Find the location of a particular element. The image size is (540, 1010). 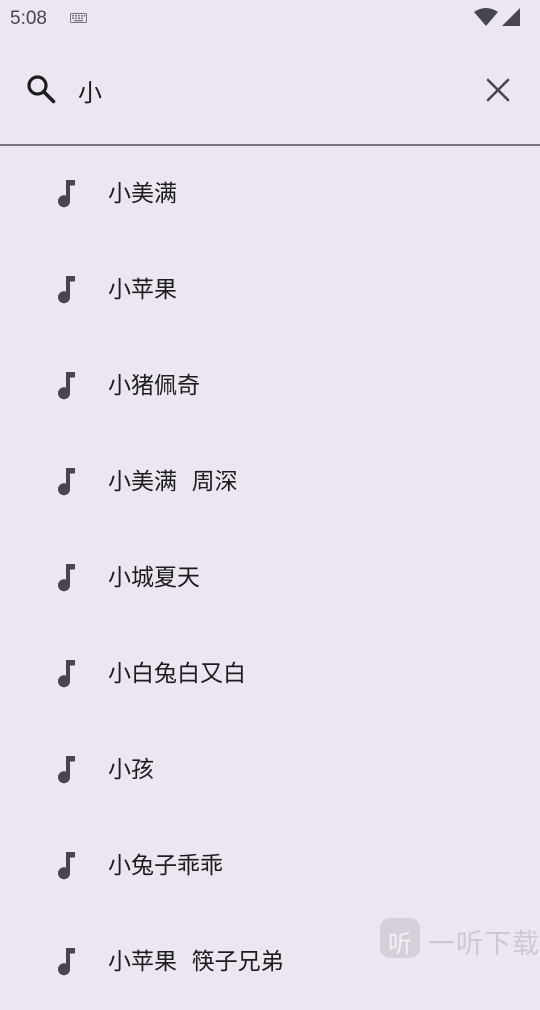

close-icon is located at coordinates (498, 90).